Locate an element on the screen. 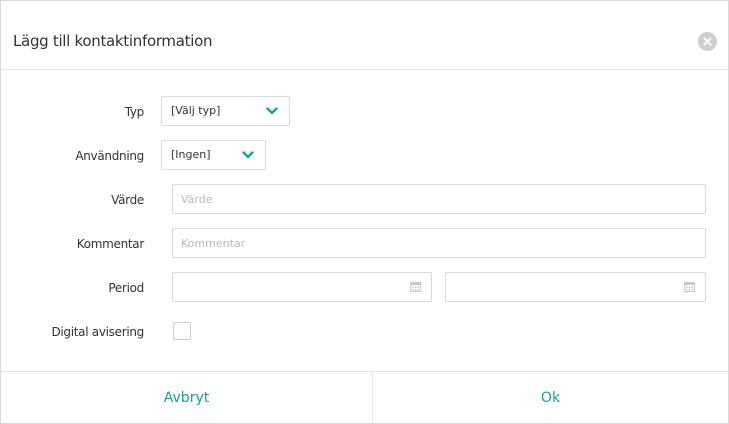 This screenshot has width=729, height=424. period-label: Period is located at coordinates (126, 288).